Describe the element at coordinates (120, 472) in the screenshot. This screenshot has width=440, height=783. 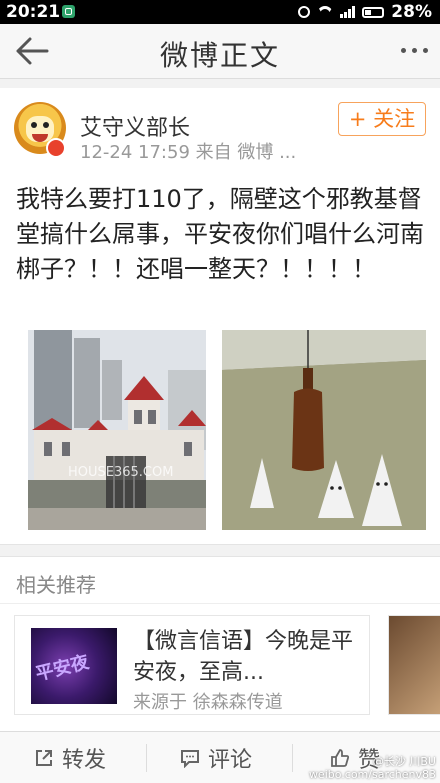
I see `image-watermark: HOUSE365.COM` at that location.